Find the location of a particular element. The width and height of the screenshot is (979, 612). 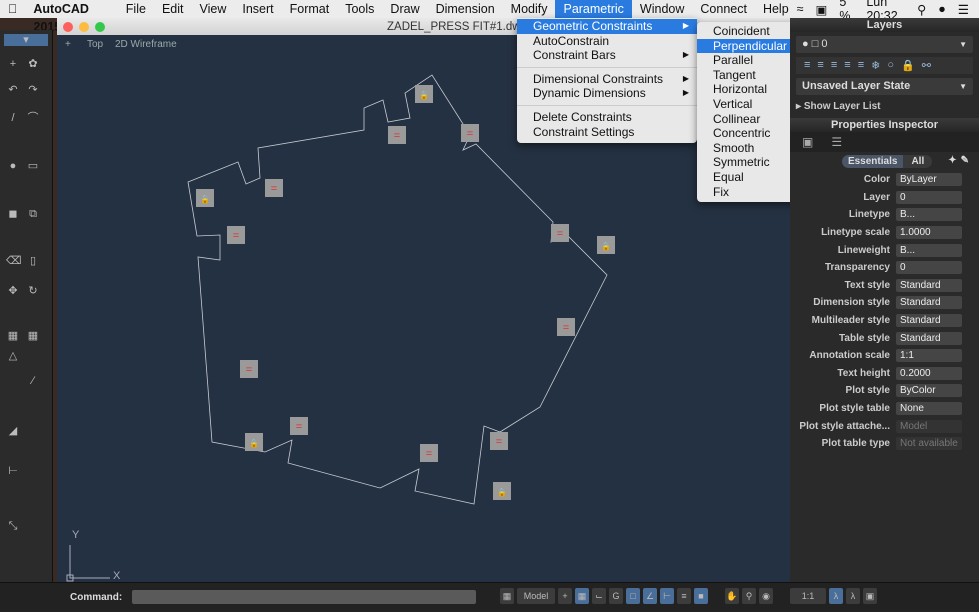

menu-help: Help is located at coordinates (776, 9).